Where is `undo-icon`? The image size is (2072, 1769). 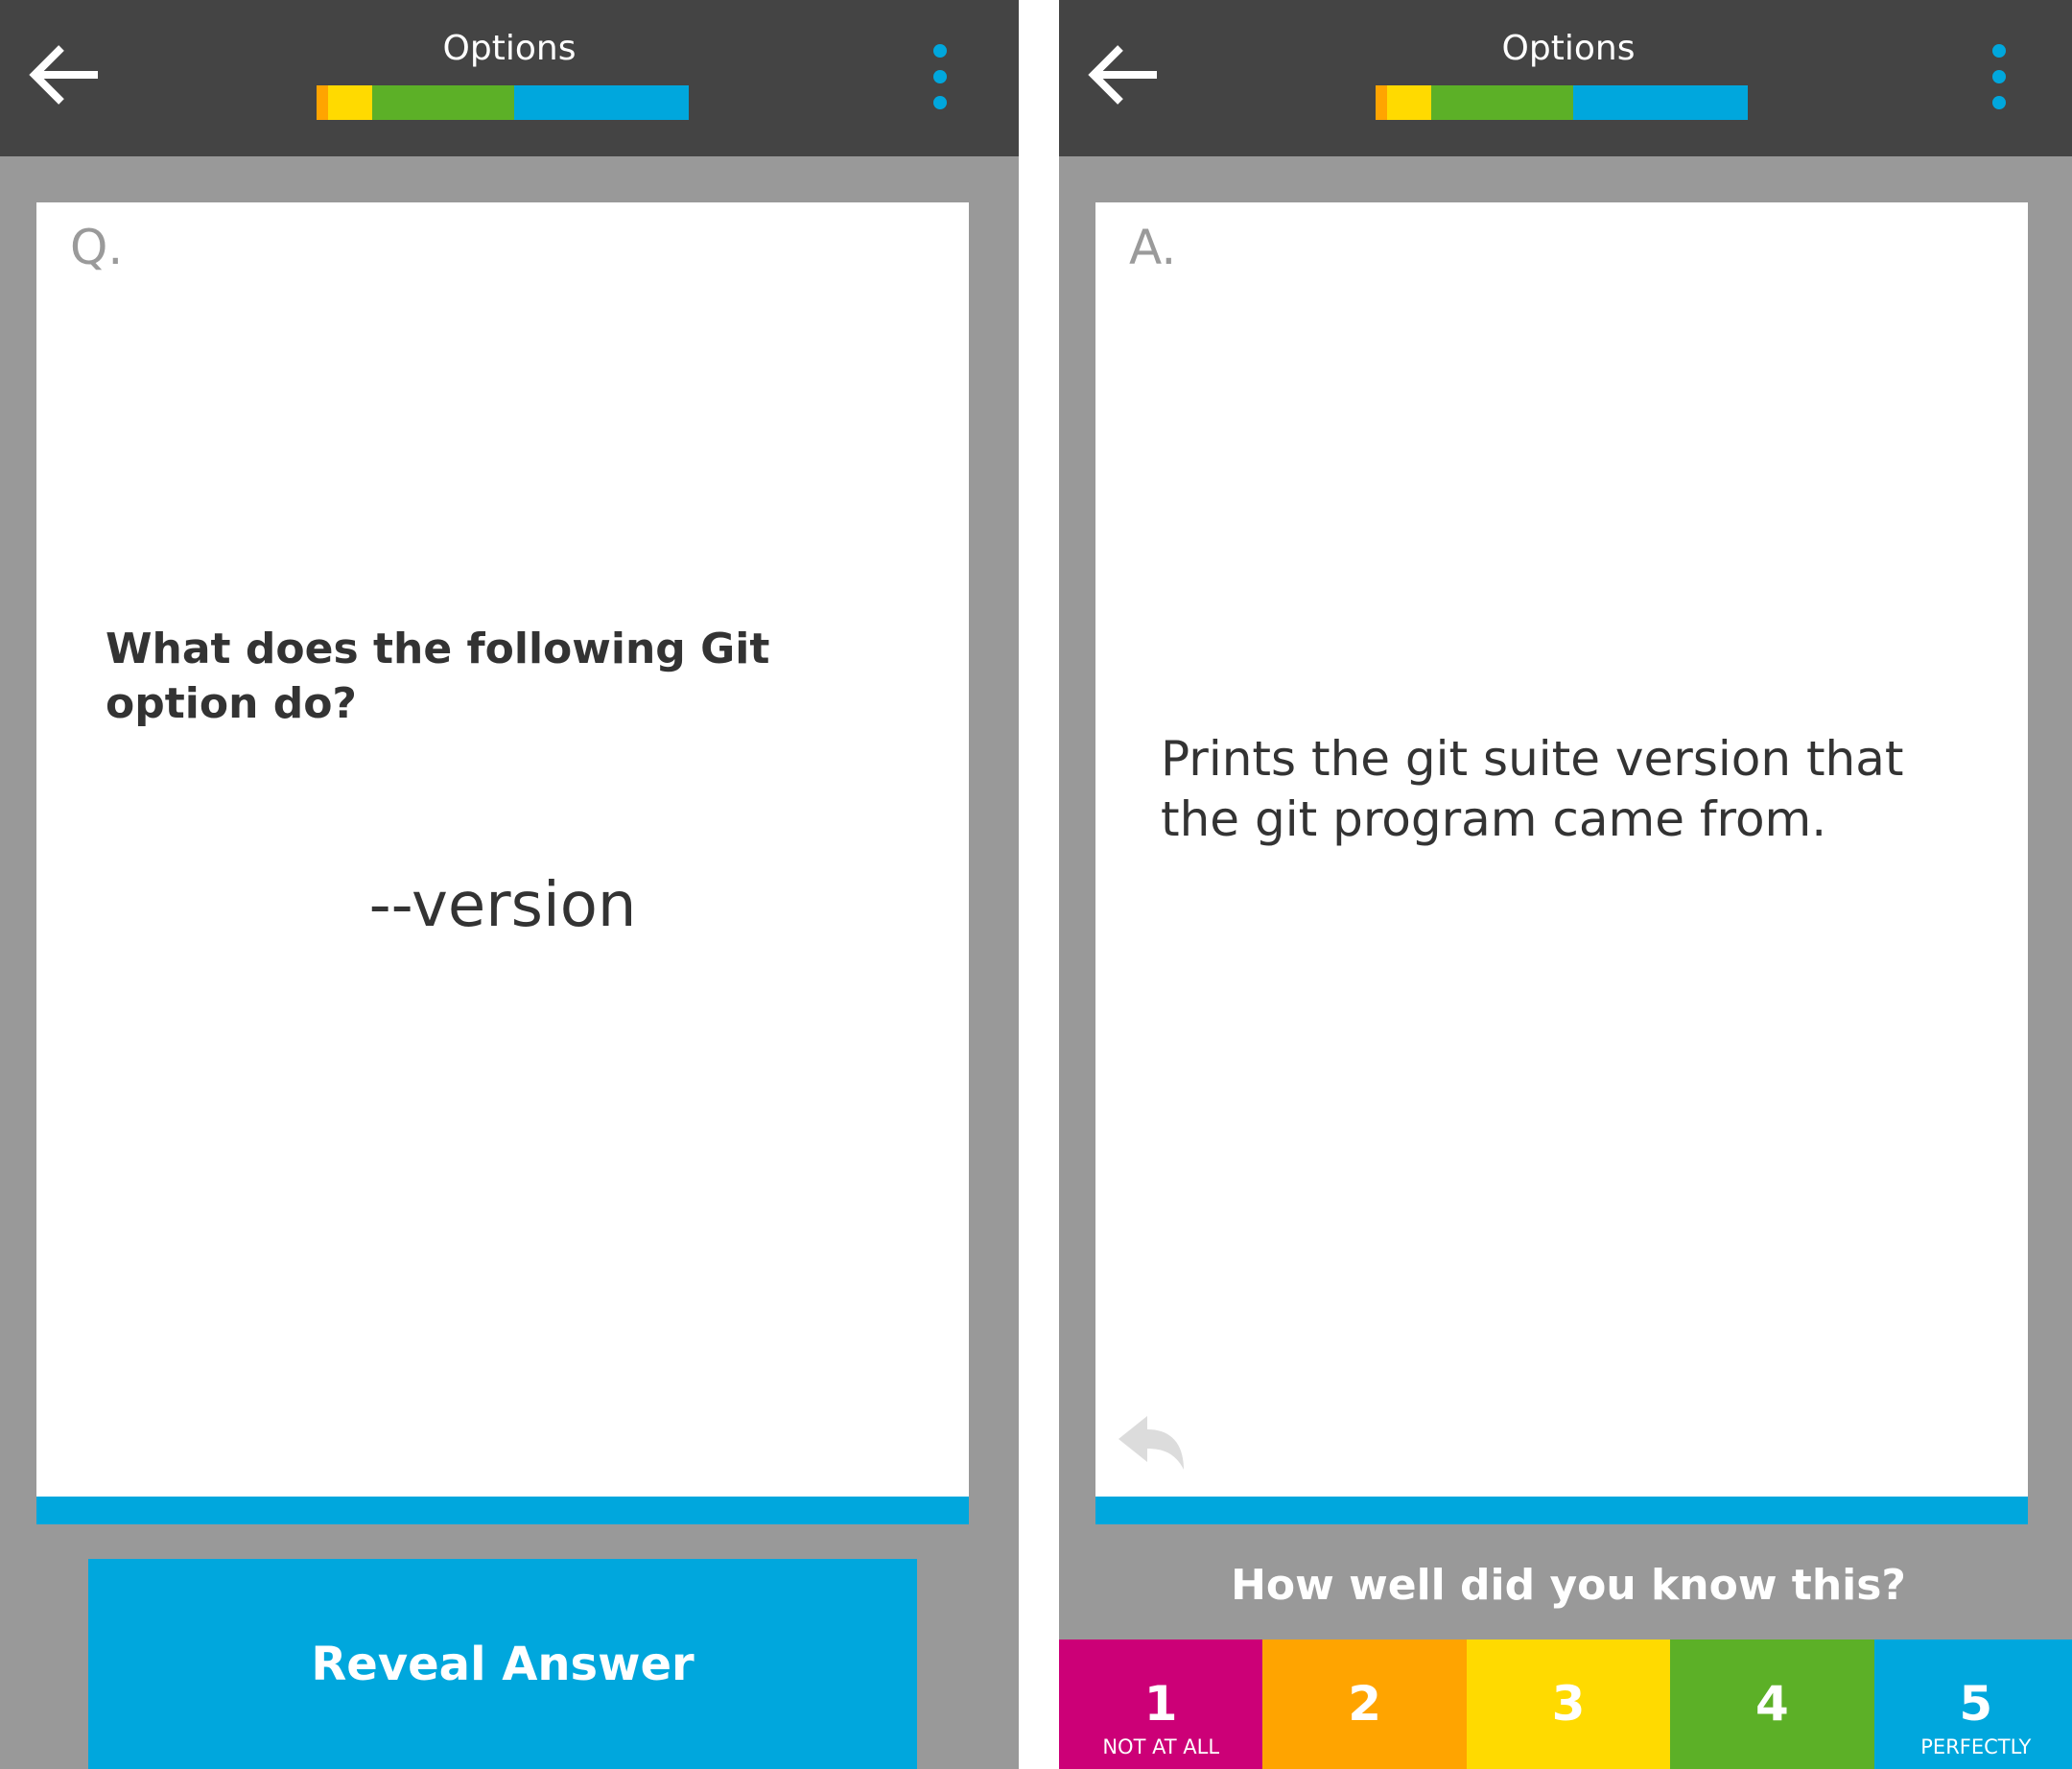
undo-icon is located at coordinates (1151, 1443).